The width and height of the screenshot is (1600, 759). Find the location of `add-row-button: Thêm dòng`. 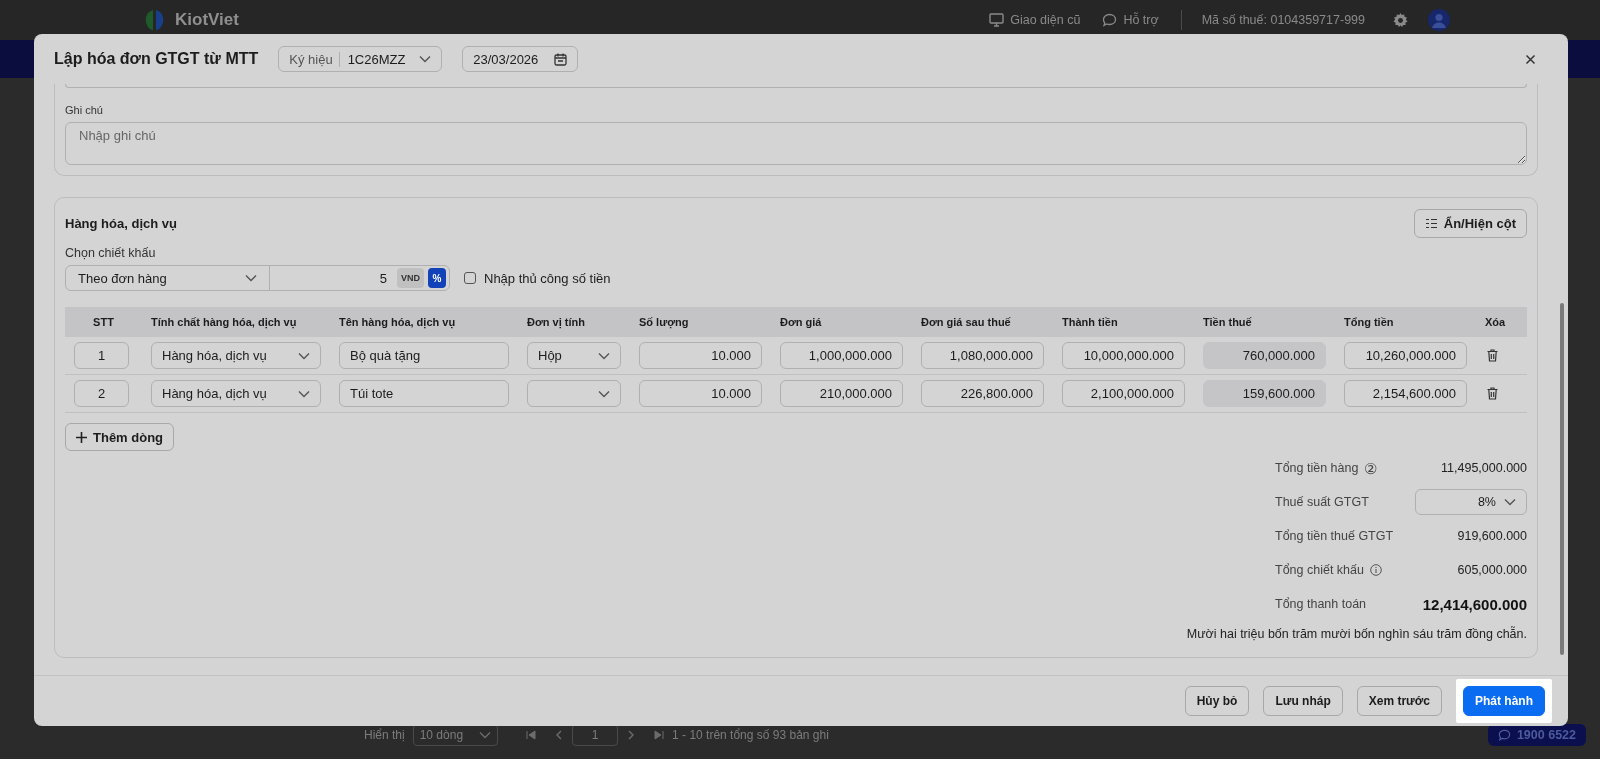

add-row-button: Thêm dòng is located at coordinates (120, 437).